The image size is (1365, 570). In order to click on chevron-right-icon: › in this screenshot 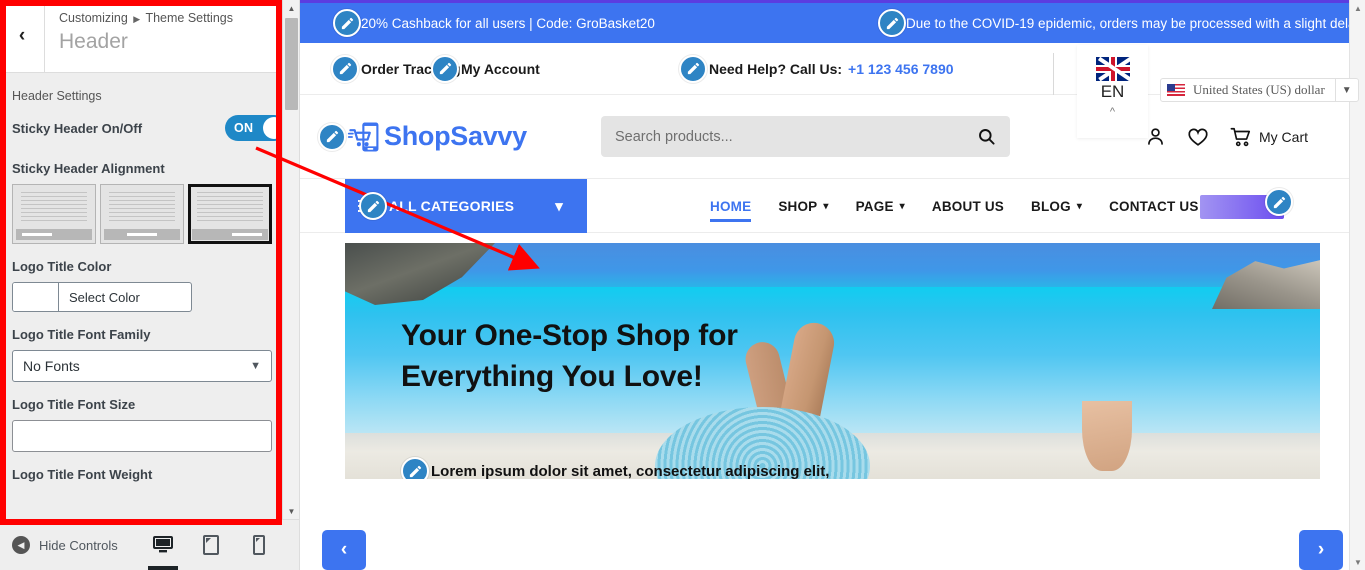, I will do `click(1321, 549)`.